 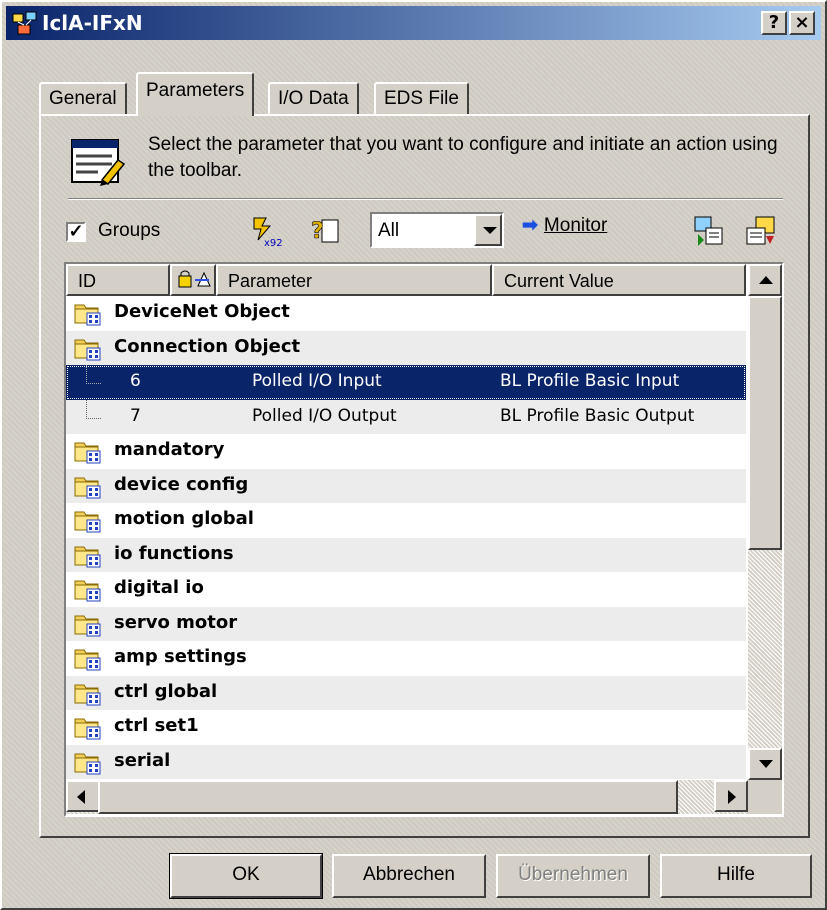 What do you see at coordinates (92, 23) in the screenshot?
I see `window-title: IclA-IFxN` at bounding box center [92, 23].